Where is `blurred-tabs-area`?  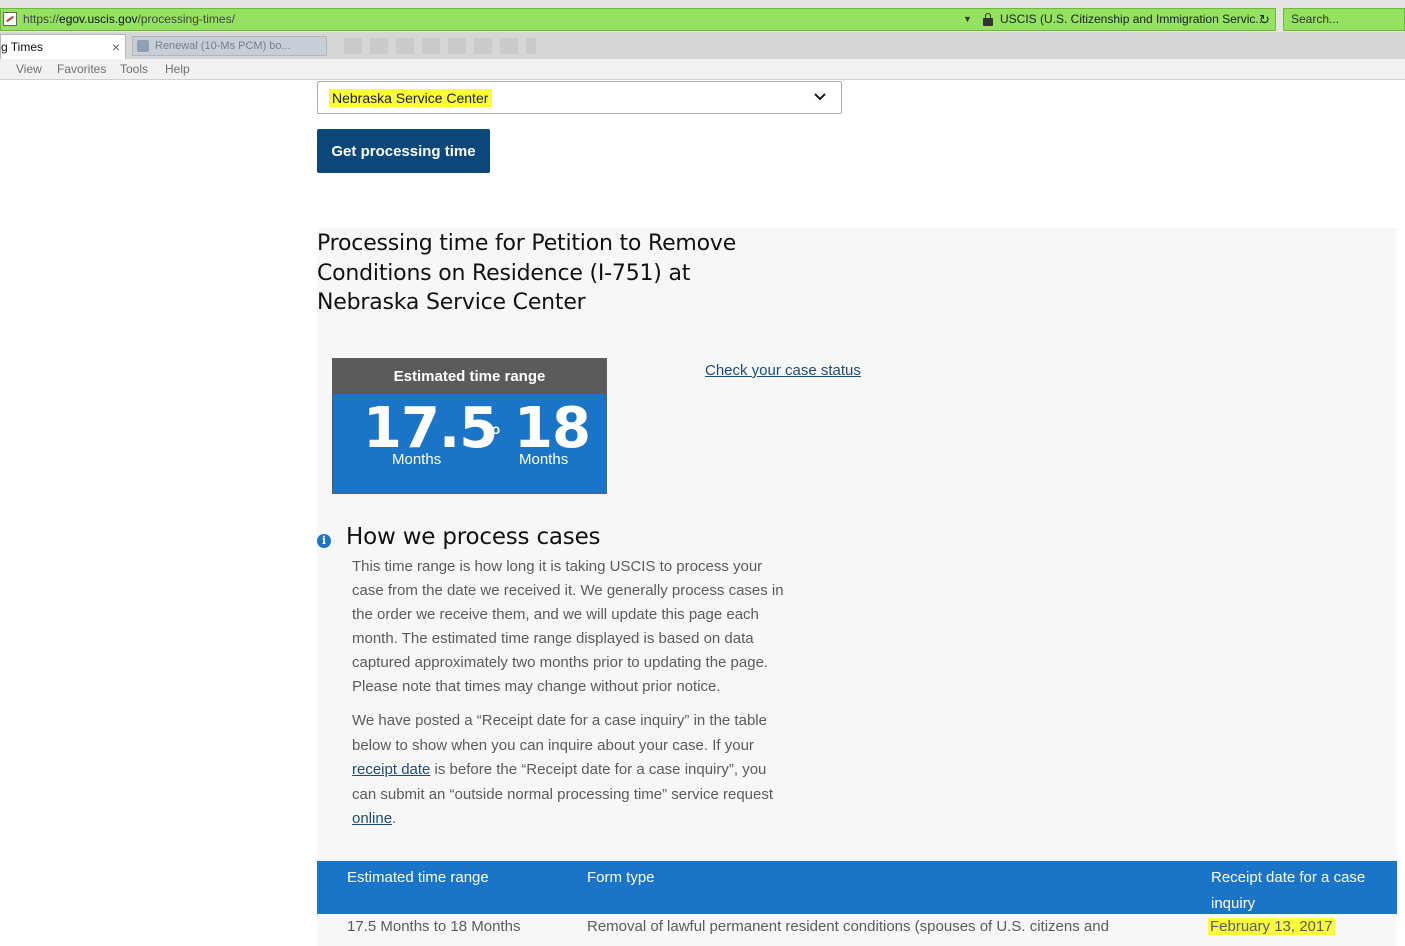
blurred-tabs-area is located at coordinates (440, 46).